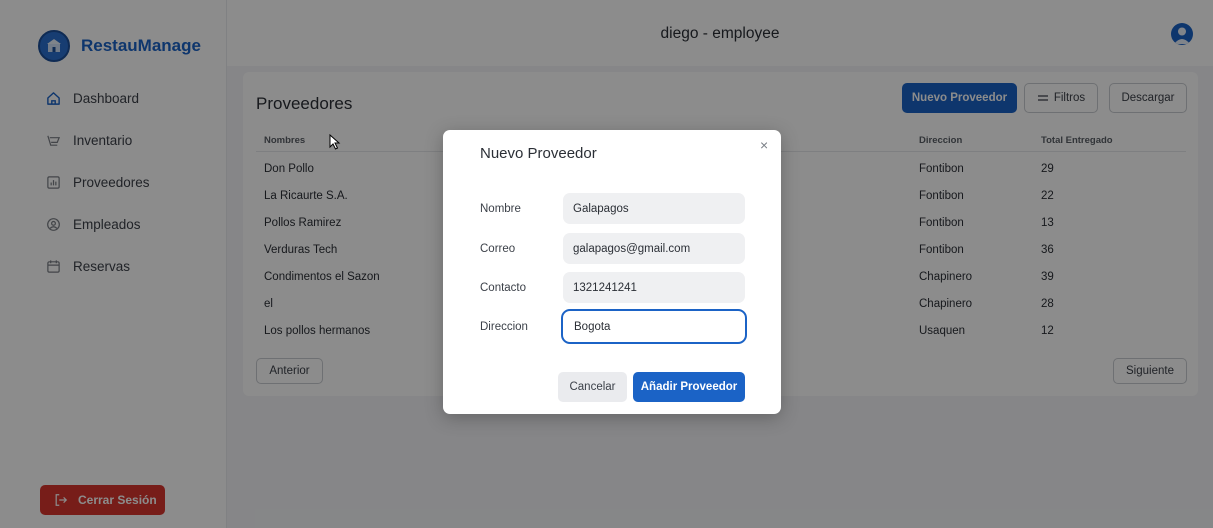  I want to click on cancel-button: Cancelar, so click(592, 387).